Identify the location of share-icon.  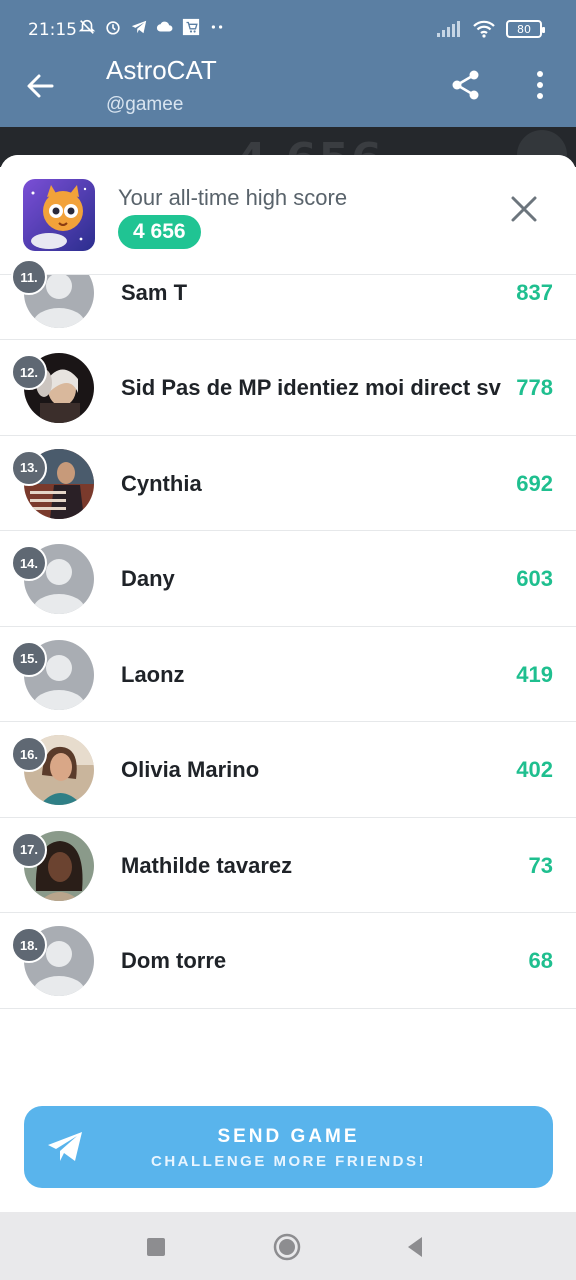
(466, 85).